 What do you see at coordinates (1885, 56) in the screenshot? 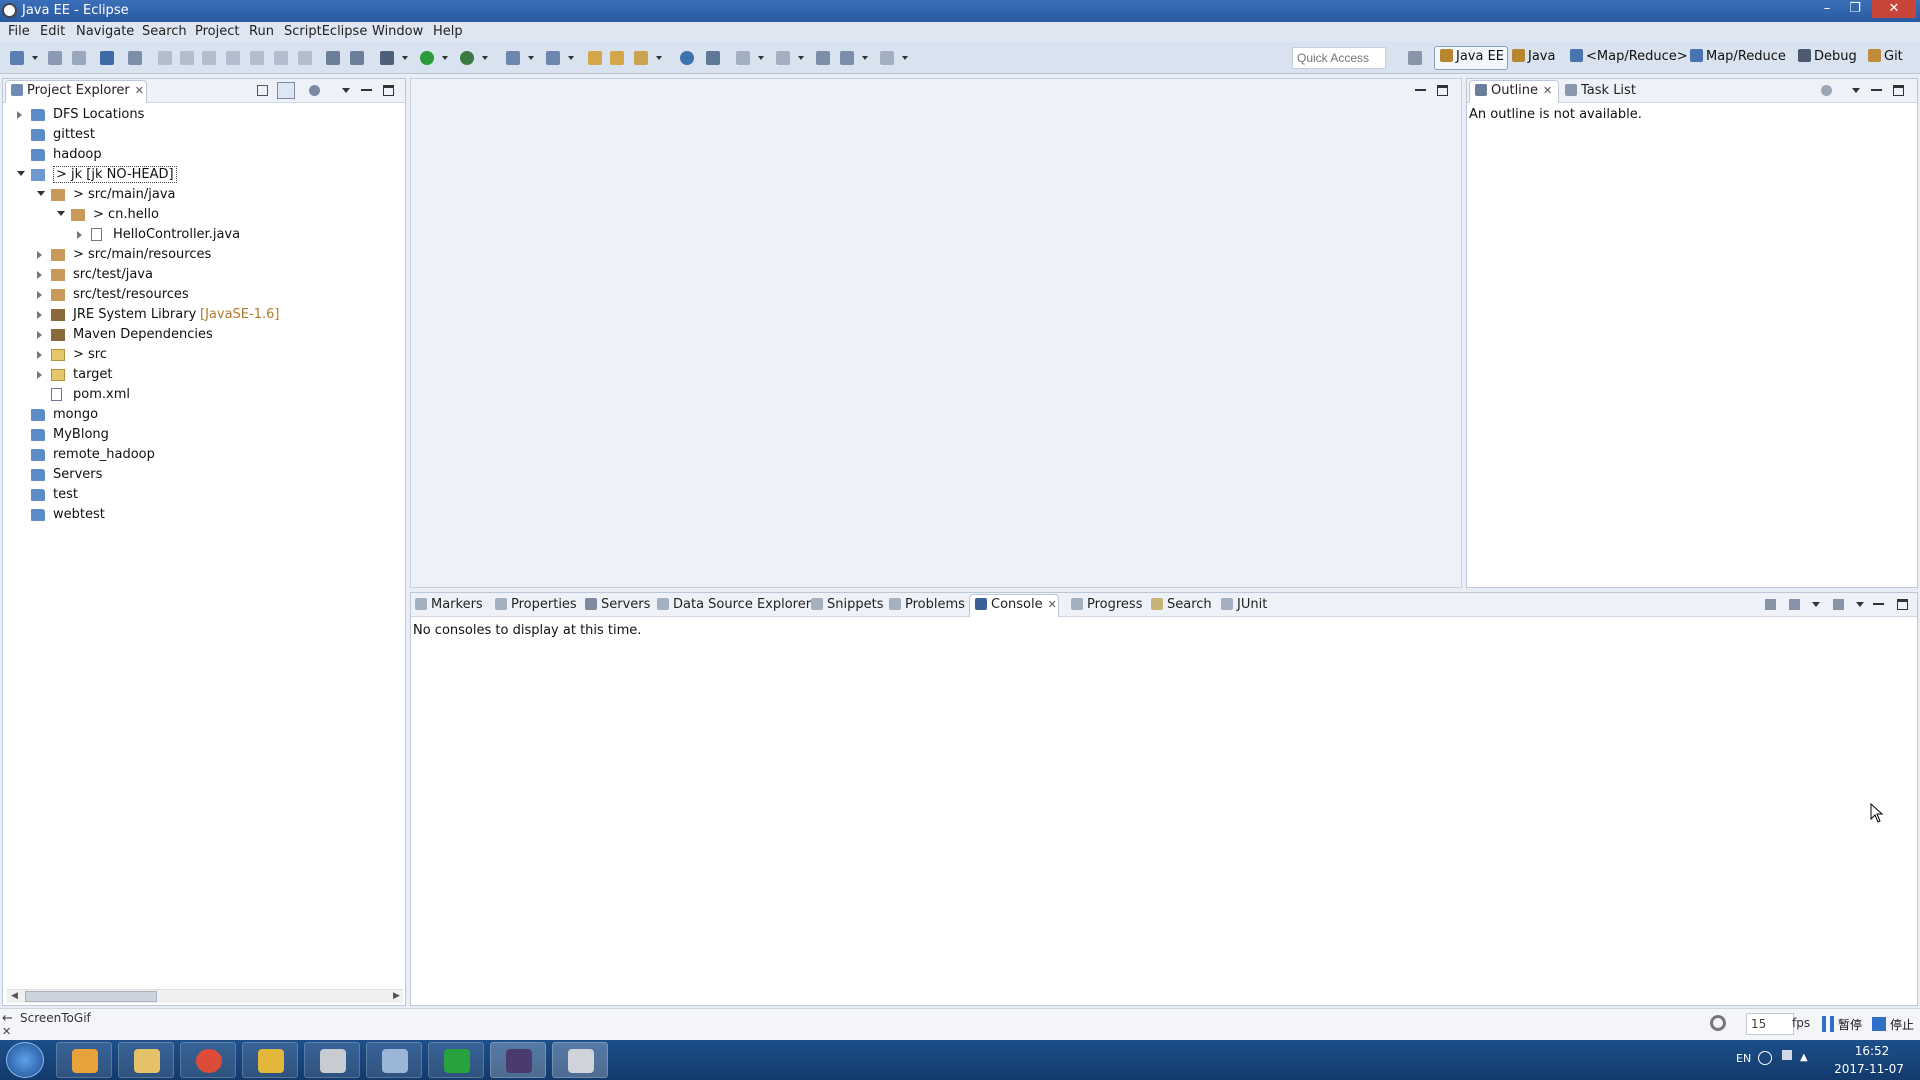
I see `perspective-git: Git` at bounding box center [1885, 56].